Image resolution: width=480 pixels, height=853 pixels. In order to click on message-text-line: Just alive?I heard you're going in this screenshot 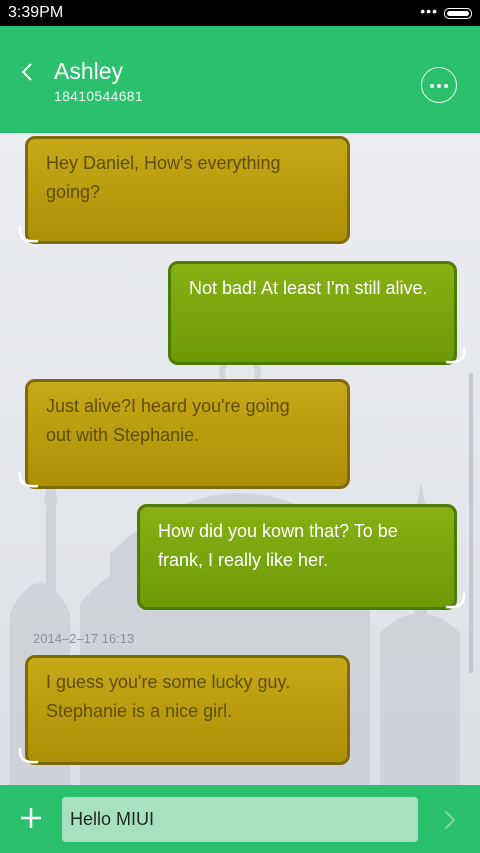, I will do `click(168, 406)`.